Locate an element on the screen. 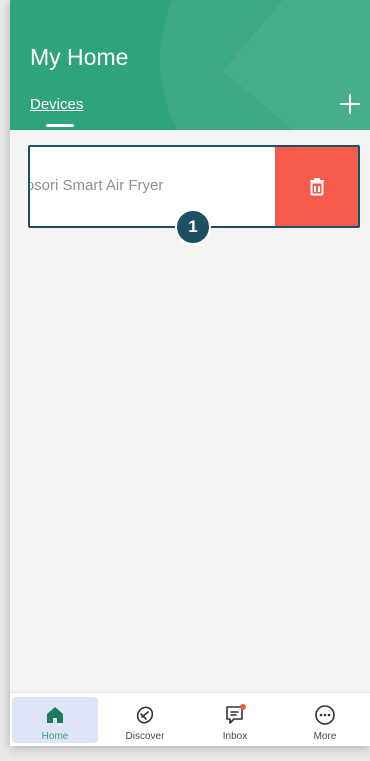  notification-dot is located at coordinates (243, 707).